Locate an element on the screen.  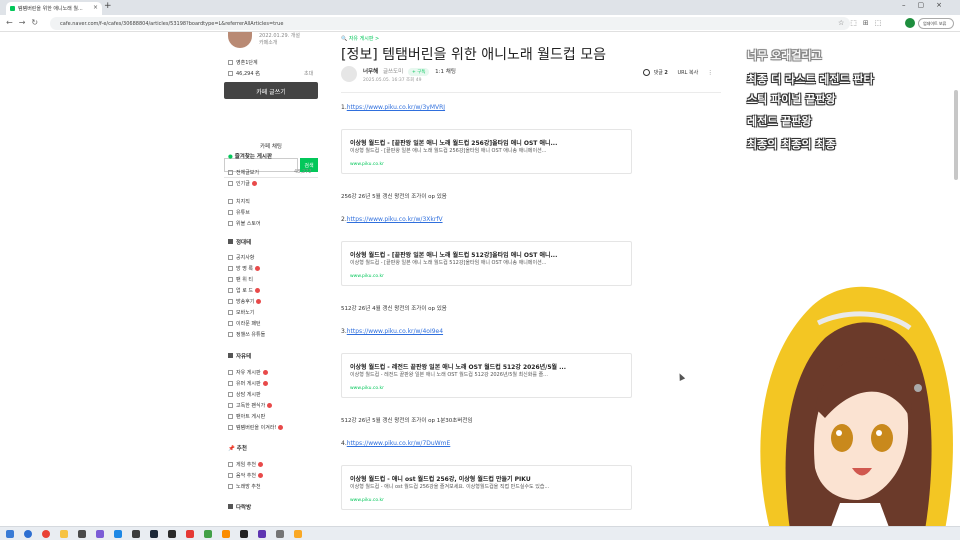
sidebar-item-fan: 팬 위 티 is located at coordinates (240, 279).